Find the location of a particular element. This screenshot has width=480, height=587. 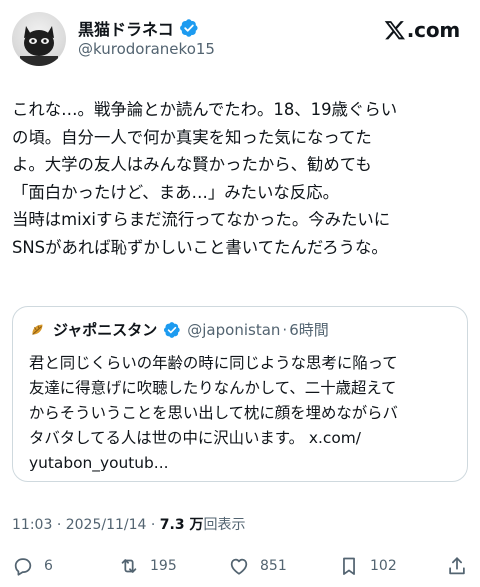

views-count: 7.3 万 is located at coordinates (182, 525).